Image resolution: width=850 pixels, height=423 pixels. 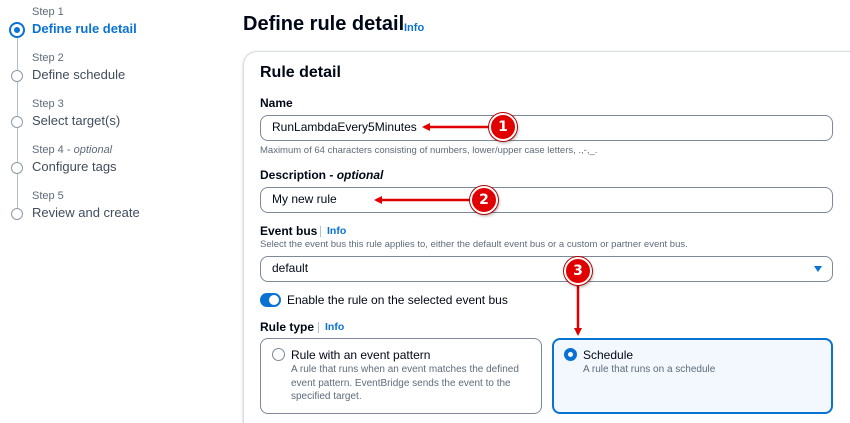 What do you see at coordinates (503, 127) in the screenshot?
I see `annotation-badge: 1` at bounding box center [503, 127].